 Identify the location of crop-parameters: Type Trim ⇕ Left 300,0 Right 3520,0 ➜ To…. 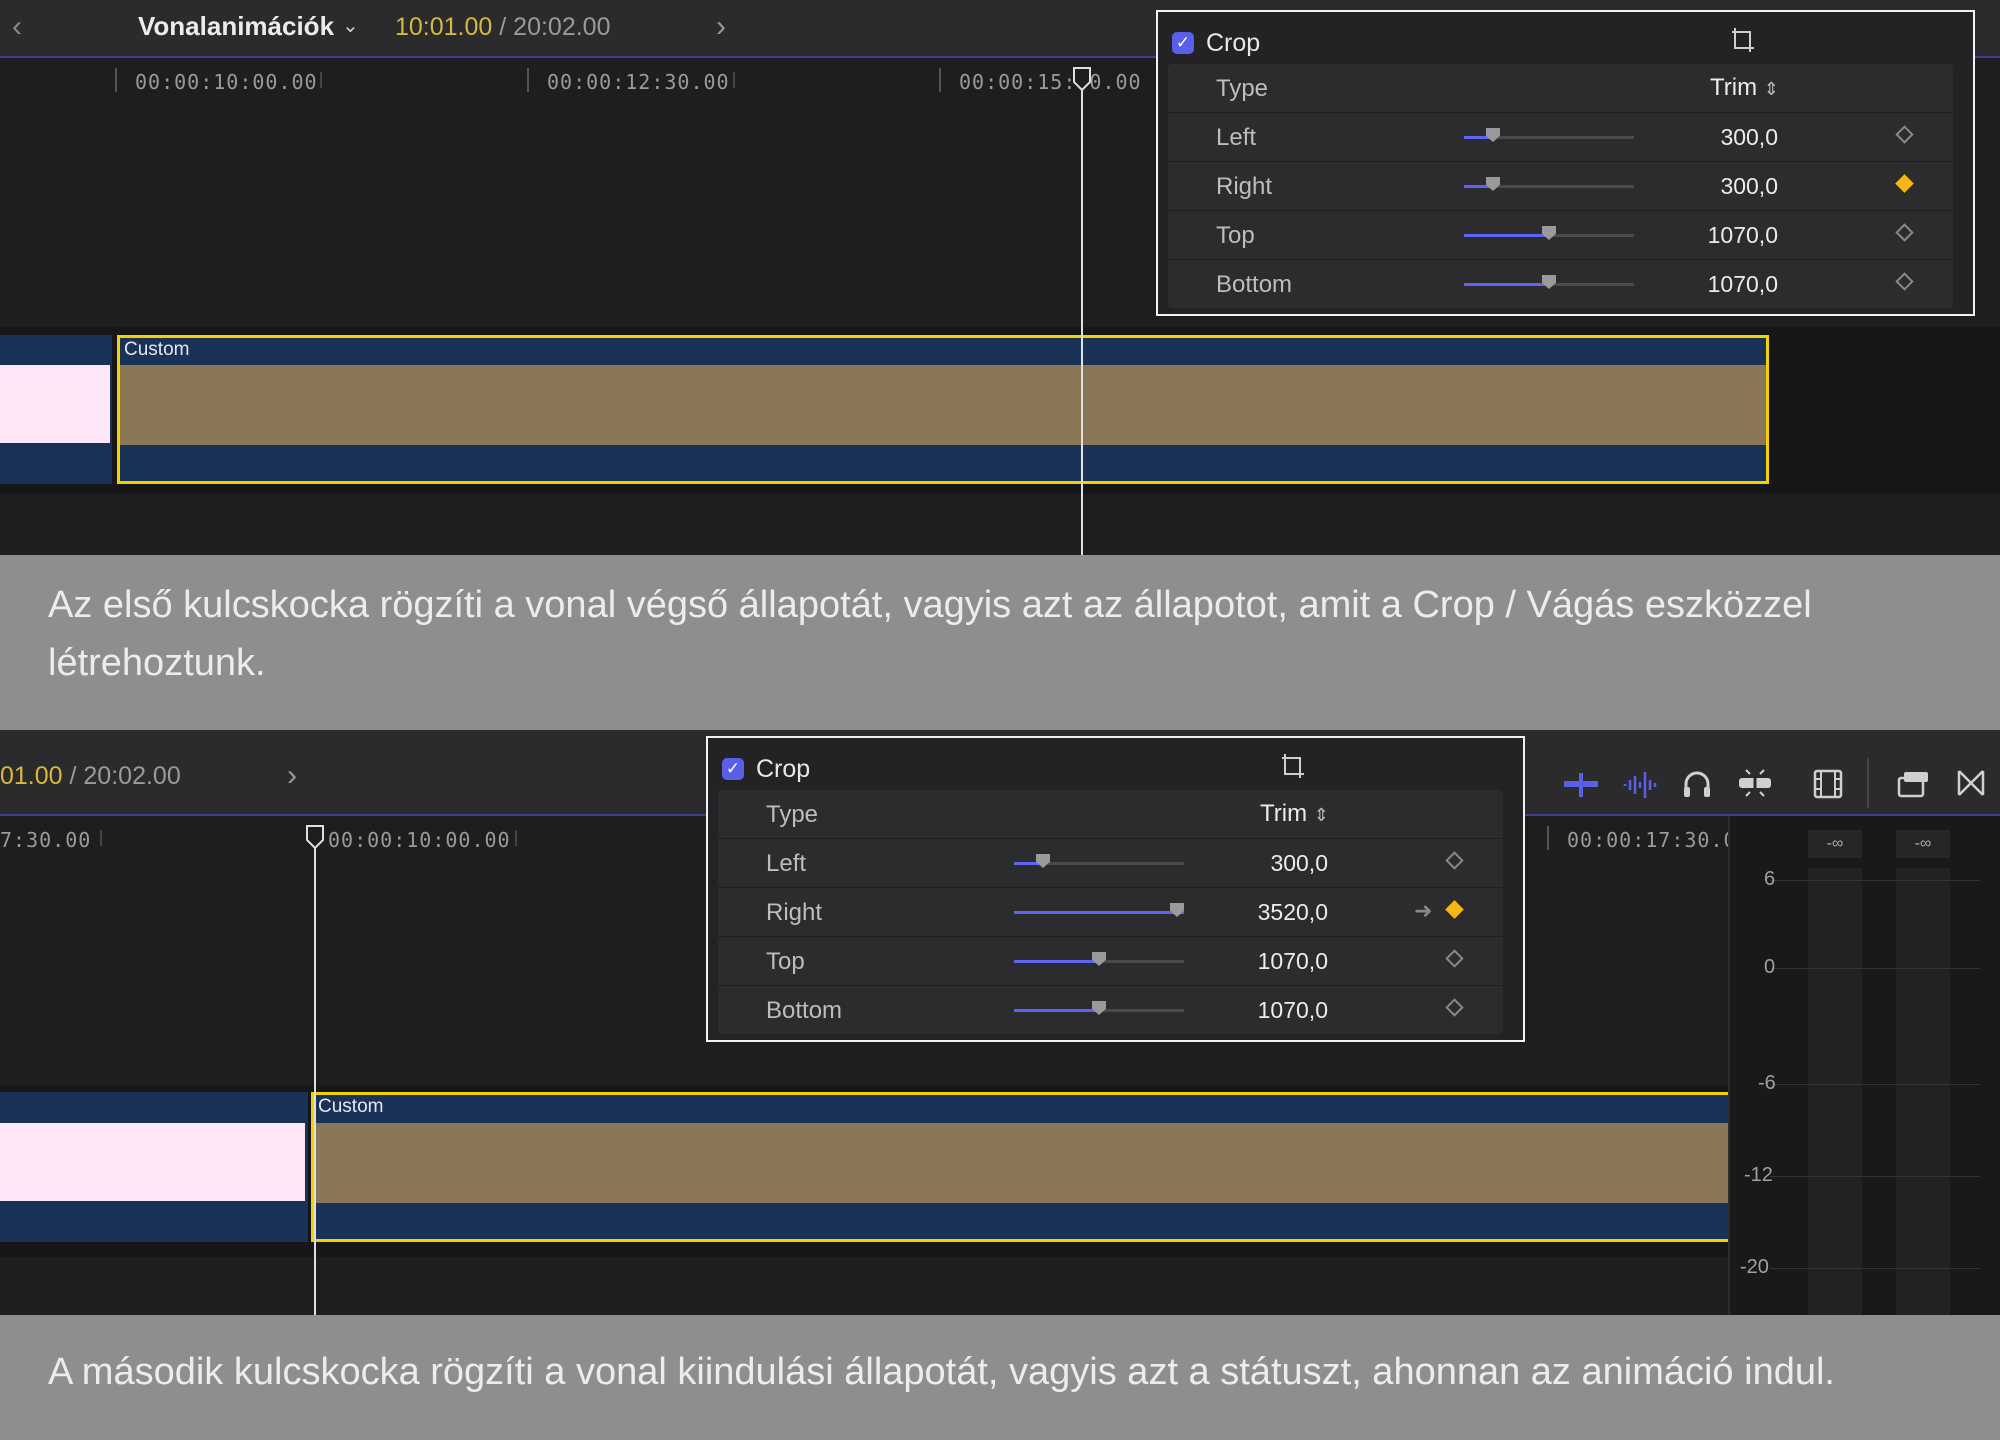
(1110, 912).